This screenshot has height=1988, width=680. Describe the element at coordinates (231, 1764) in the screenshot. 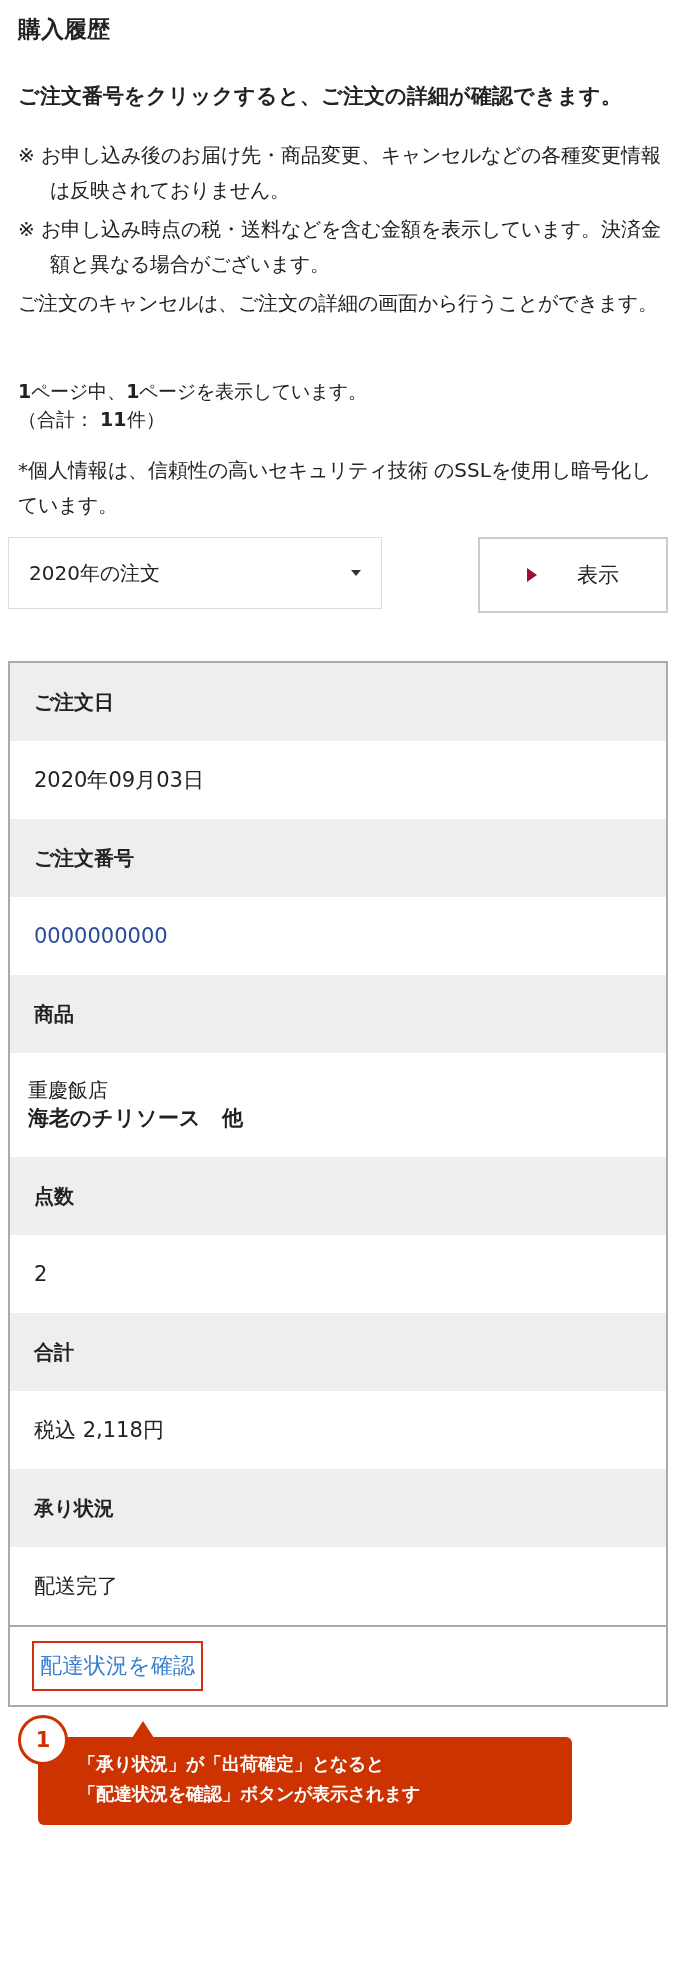

I see `callout-text: 「承り状況」が「出荷確定」となると` at that location.